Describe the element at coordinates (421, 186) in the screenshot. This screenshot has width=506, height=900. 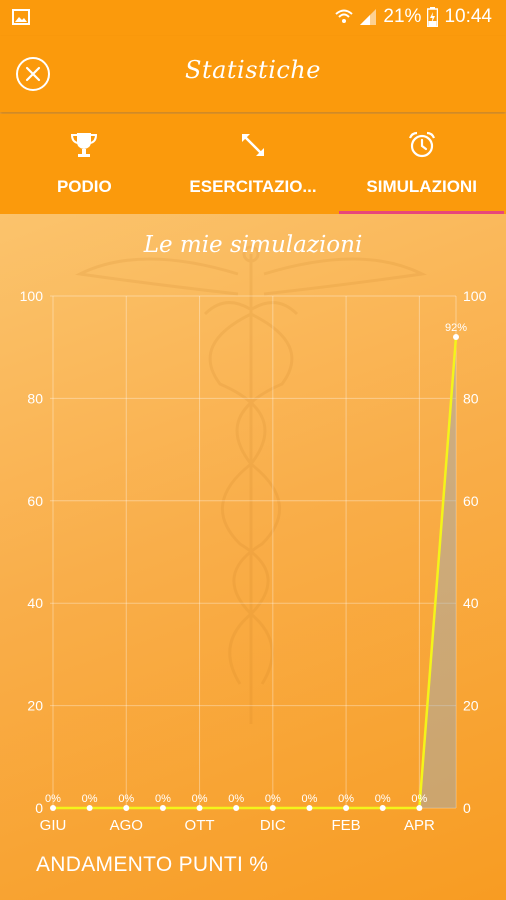
I see `tab-label: SIMULAZIONI` at that location.